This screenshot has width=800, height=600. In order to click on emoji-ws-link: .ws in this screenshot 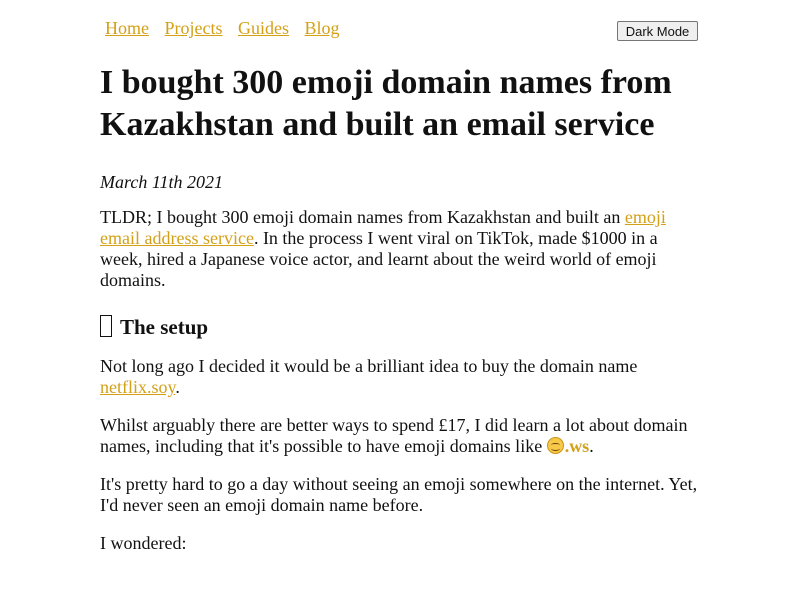, I will do `click(568, 446)`.